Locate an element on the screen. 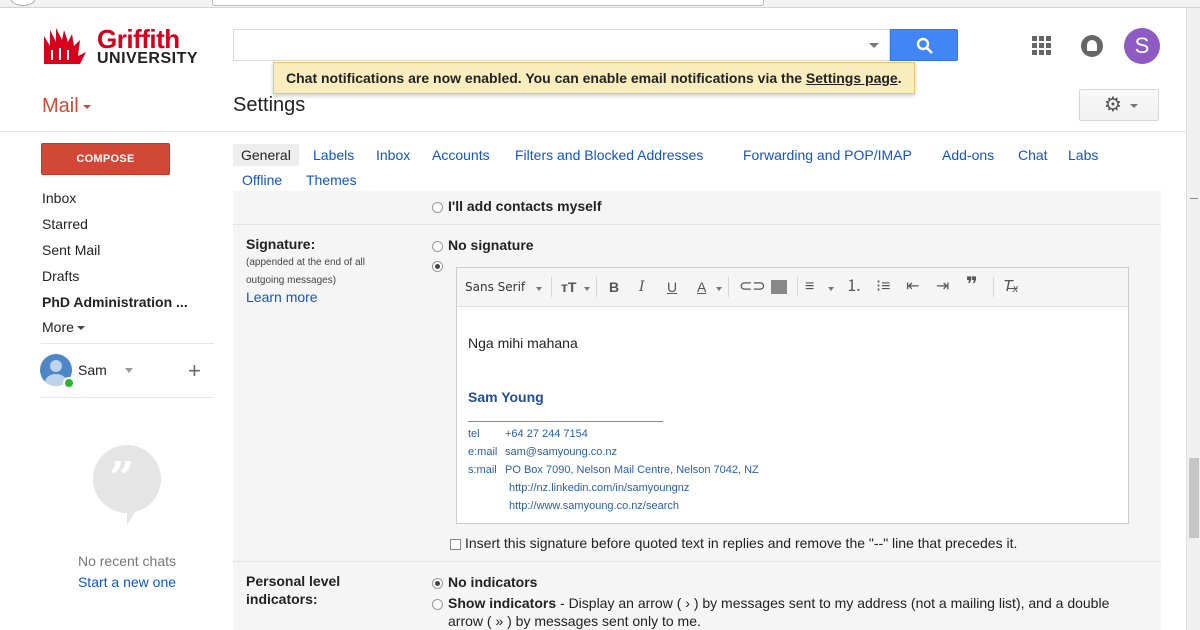  text-color-icon: A is located at coordinates (701, 287).